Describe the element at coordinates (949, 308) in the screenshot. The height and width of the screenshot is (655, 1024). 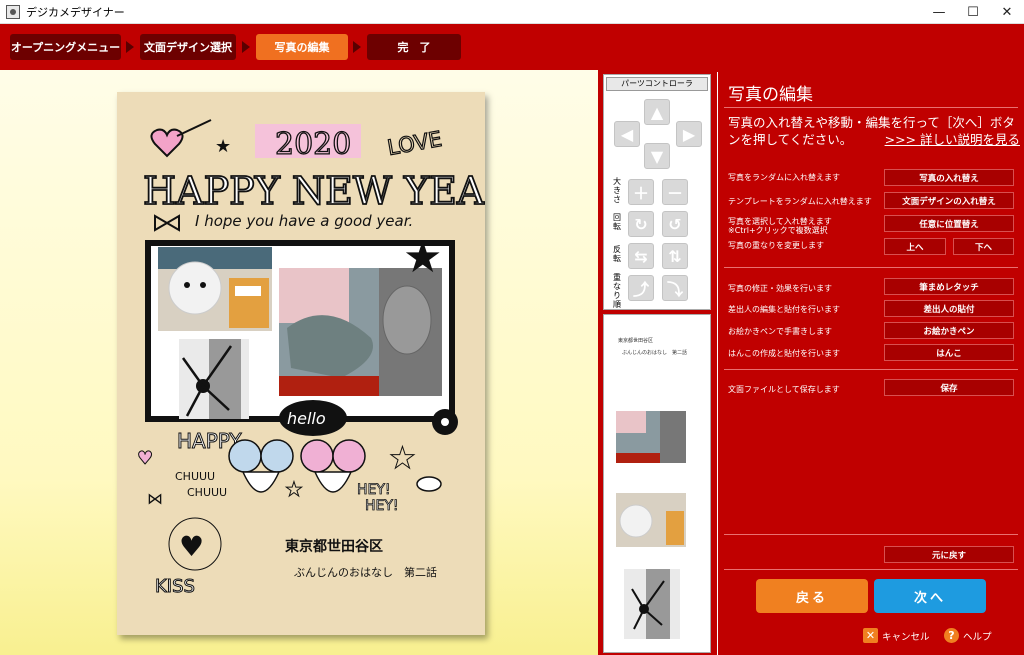
I see `paste-sender-button: 差出人の貼付` at that location.